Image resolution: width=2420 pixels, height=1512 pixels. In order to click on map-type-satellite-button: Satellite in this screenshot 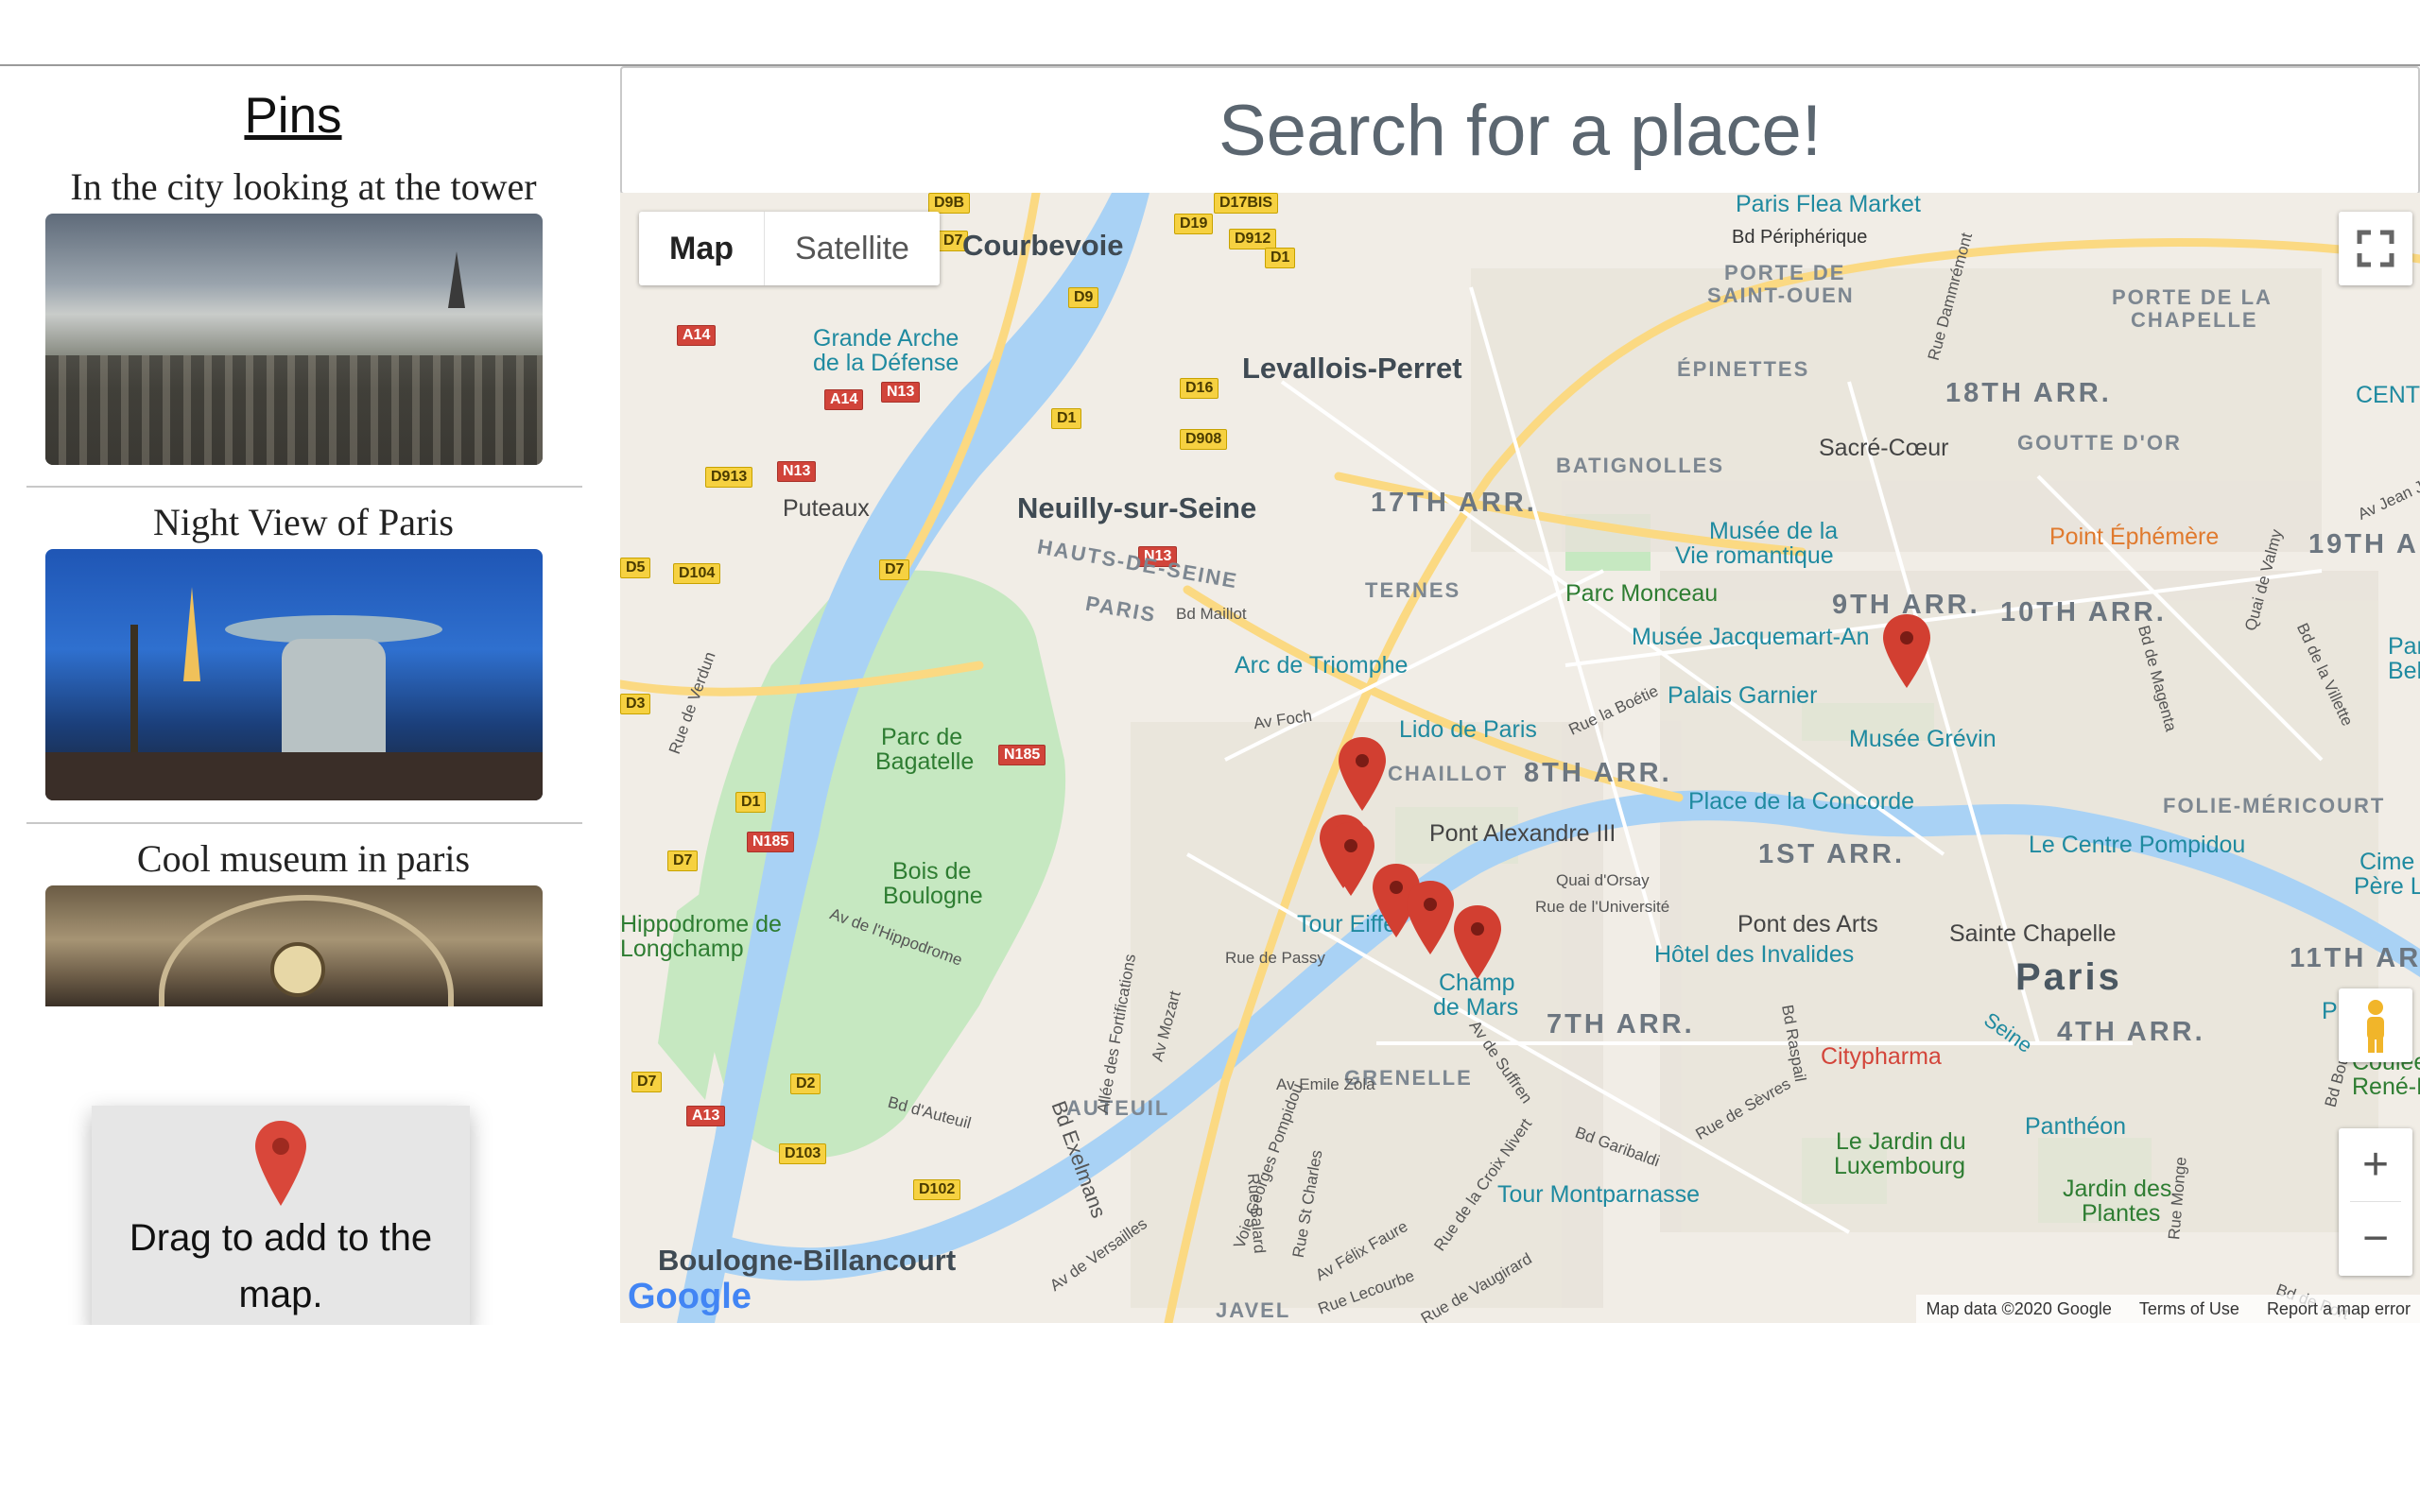, I will do `click(852, 248)`.